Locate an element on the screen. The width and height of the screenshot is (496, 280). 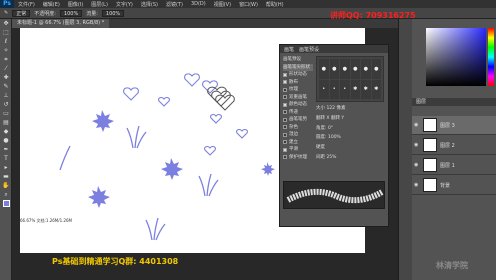
layer-name: 图层 2 is located at coordinates (447, 145).